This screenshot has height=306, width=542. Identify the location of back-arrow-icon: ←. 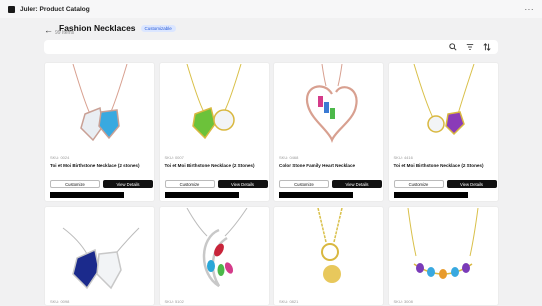
(48, 30).